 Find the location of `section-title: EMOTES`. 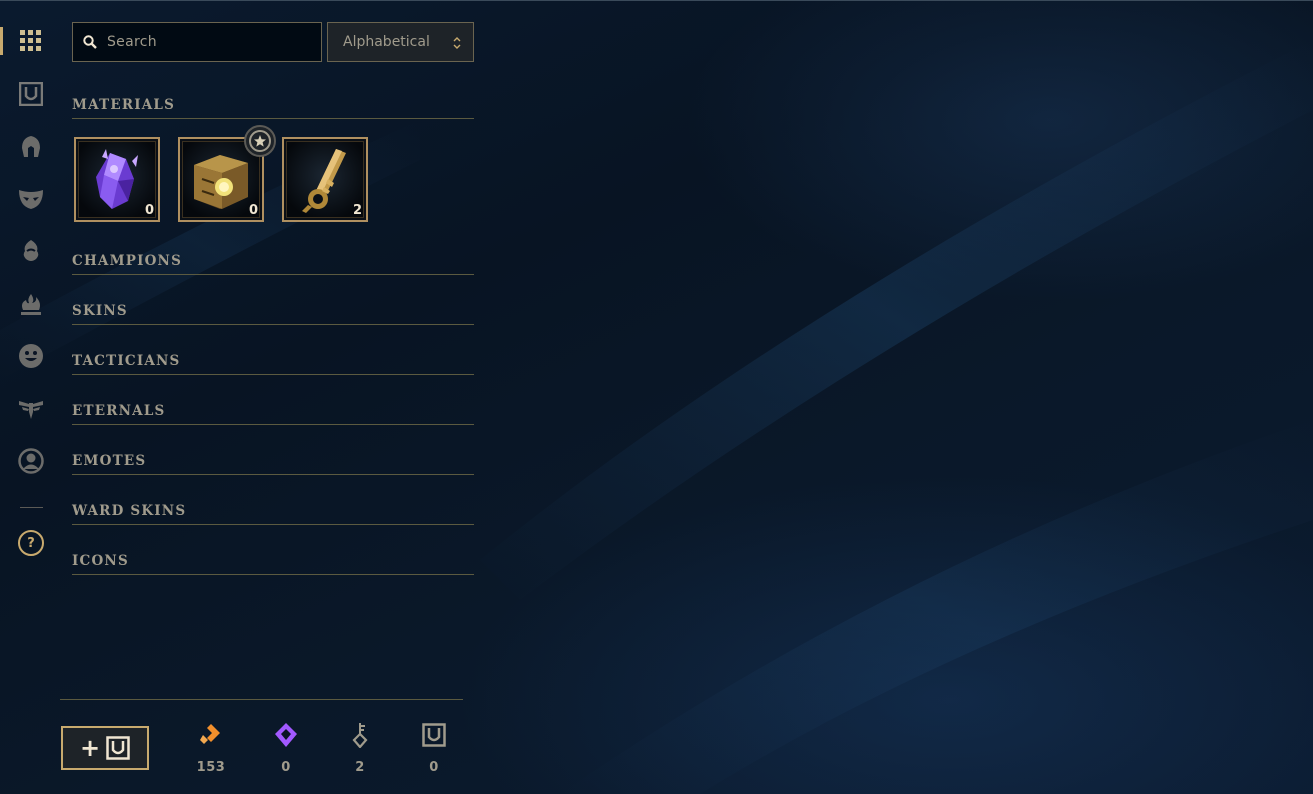

section-title: EMOTES is located at coordinates (109, 461).